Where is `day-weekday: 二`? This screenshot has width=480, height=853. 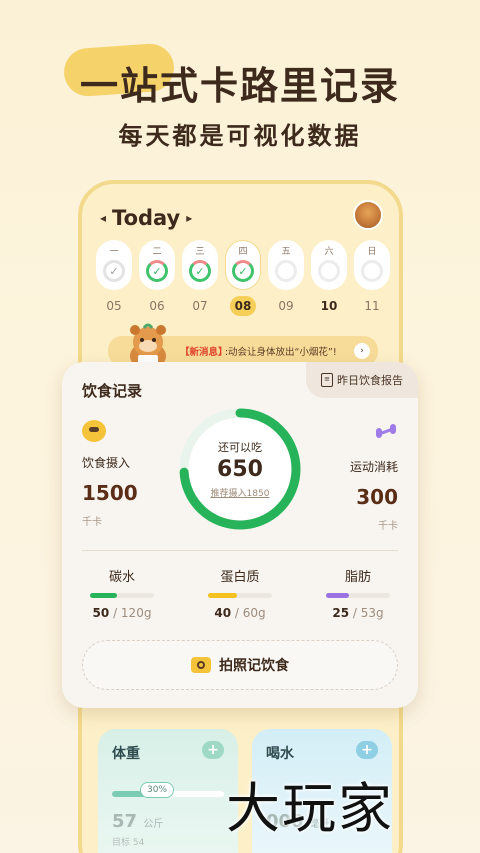 day-weekday: 二 is located at coordinates (157, 252).